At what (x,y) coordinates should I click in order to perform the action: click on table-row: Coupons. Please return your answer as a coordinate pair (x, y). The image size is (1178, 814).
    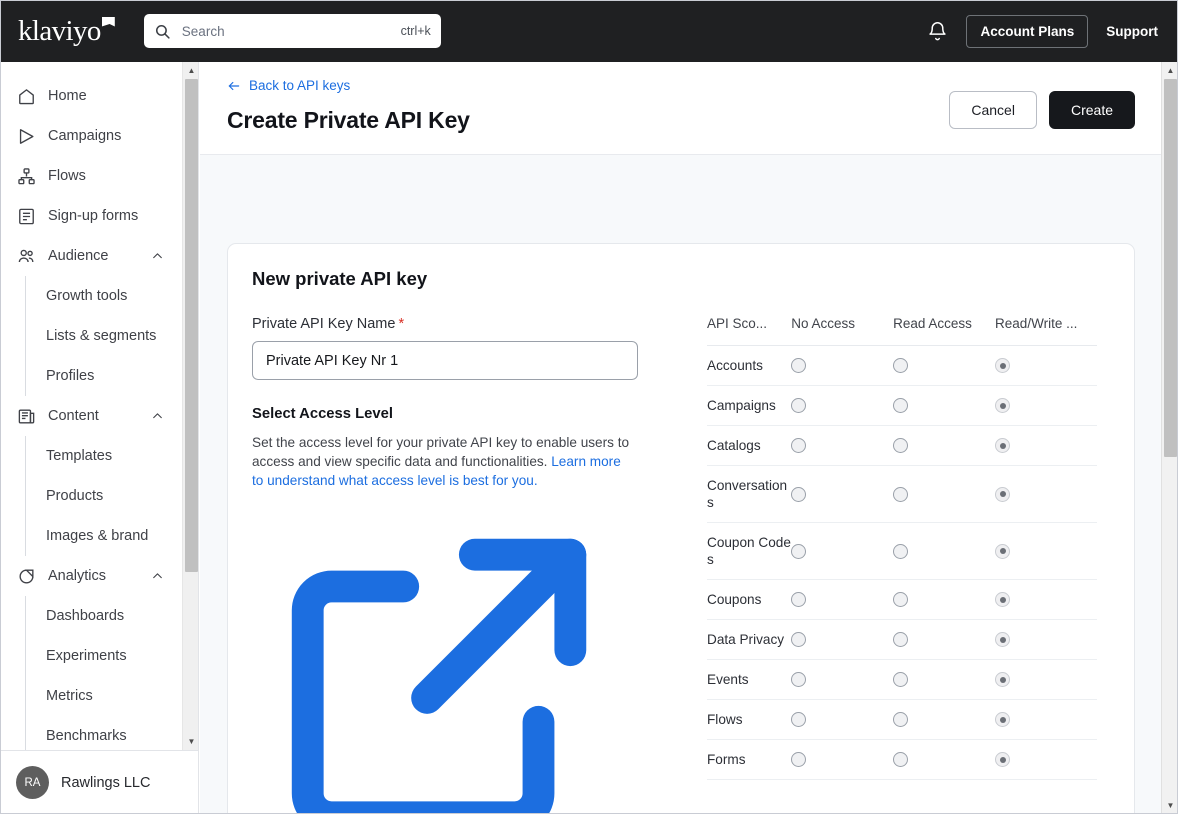
    Looking at the image, I should click on (902, 599).